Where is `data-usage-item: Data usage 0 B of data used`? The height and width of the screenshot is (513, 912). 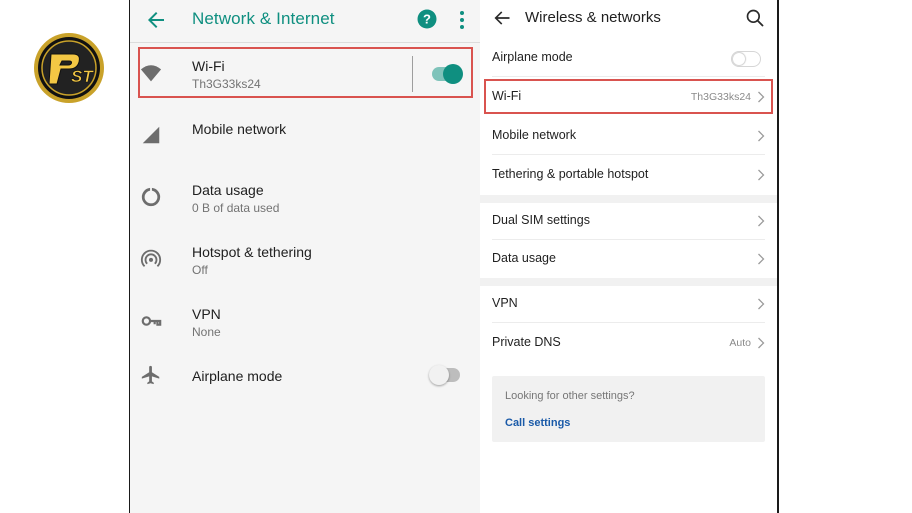
data-usage-item: Data usage 0 B of data used is located at coordinates (305, 198).